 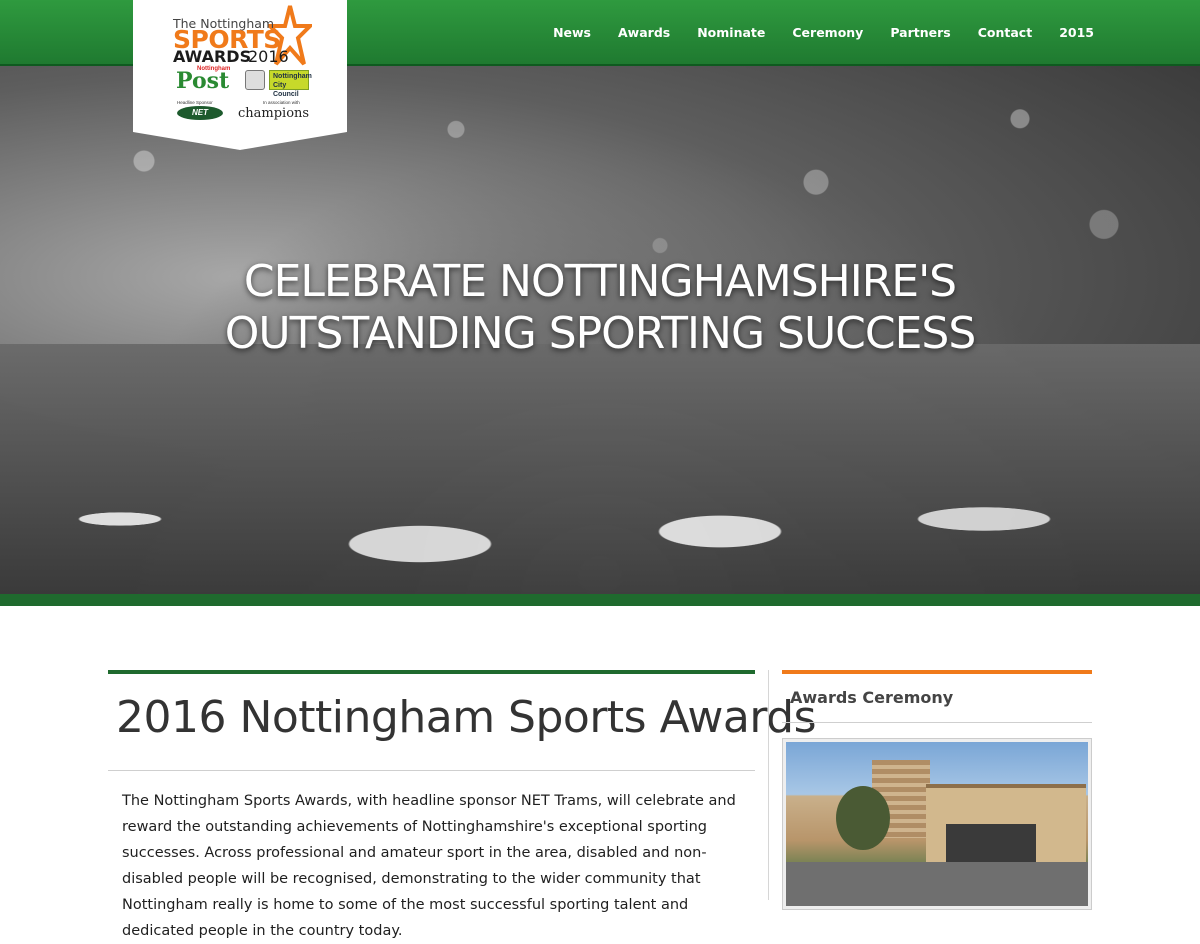 I want to click on photo-tree, so click(x=863, y=818).